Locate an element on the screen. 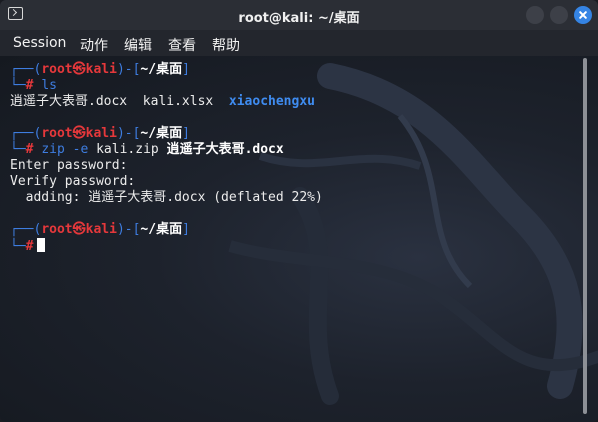 The image size is (598, 422). prompt-line-bottom: └─# is located at coordinates (28, 246).